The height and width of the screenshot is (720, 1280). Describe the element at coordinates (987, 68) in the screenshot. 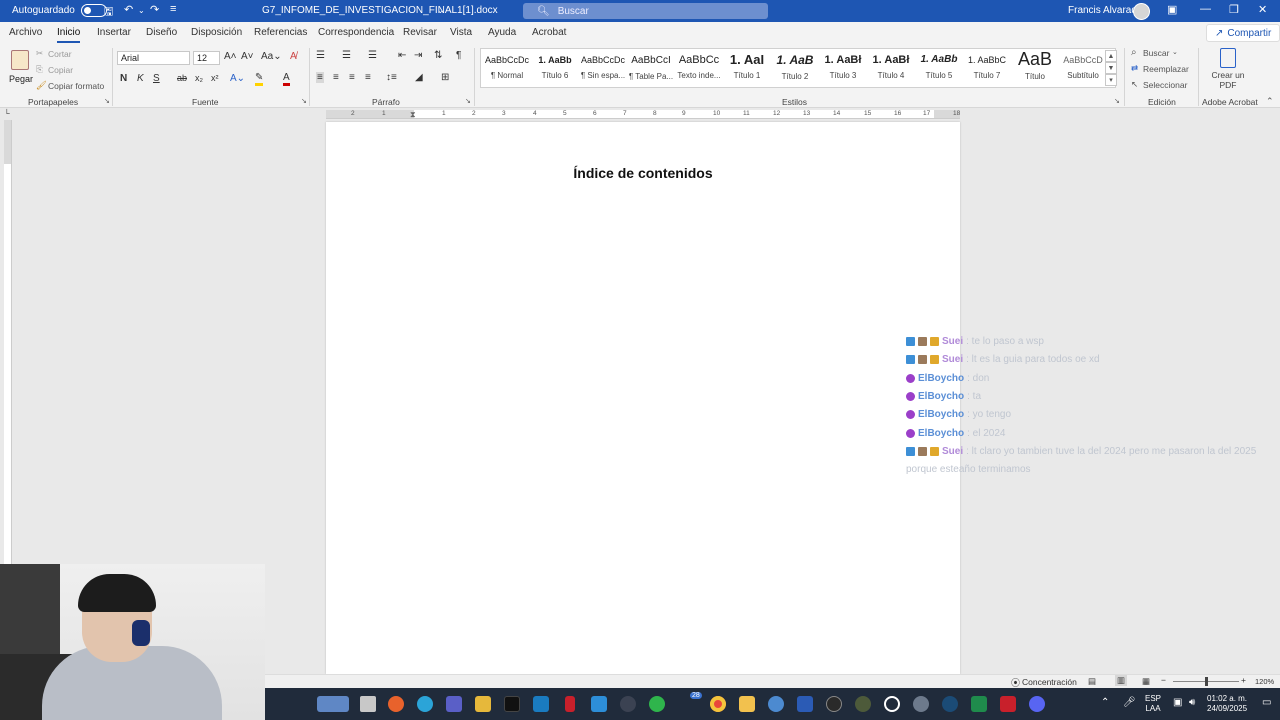

I see `style-titulo-7: 1. AaBbC Título 7` at that location.